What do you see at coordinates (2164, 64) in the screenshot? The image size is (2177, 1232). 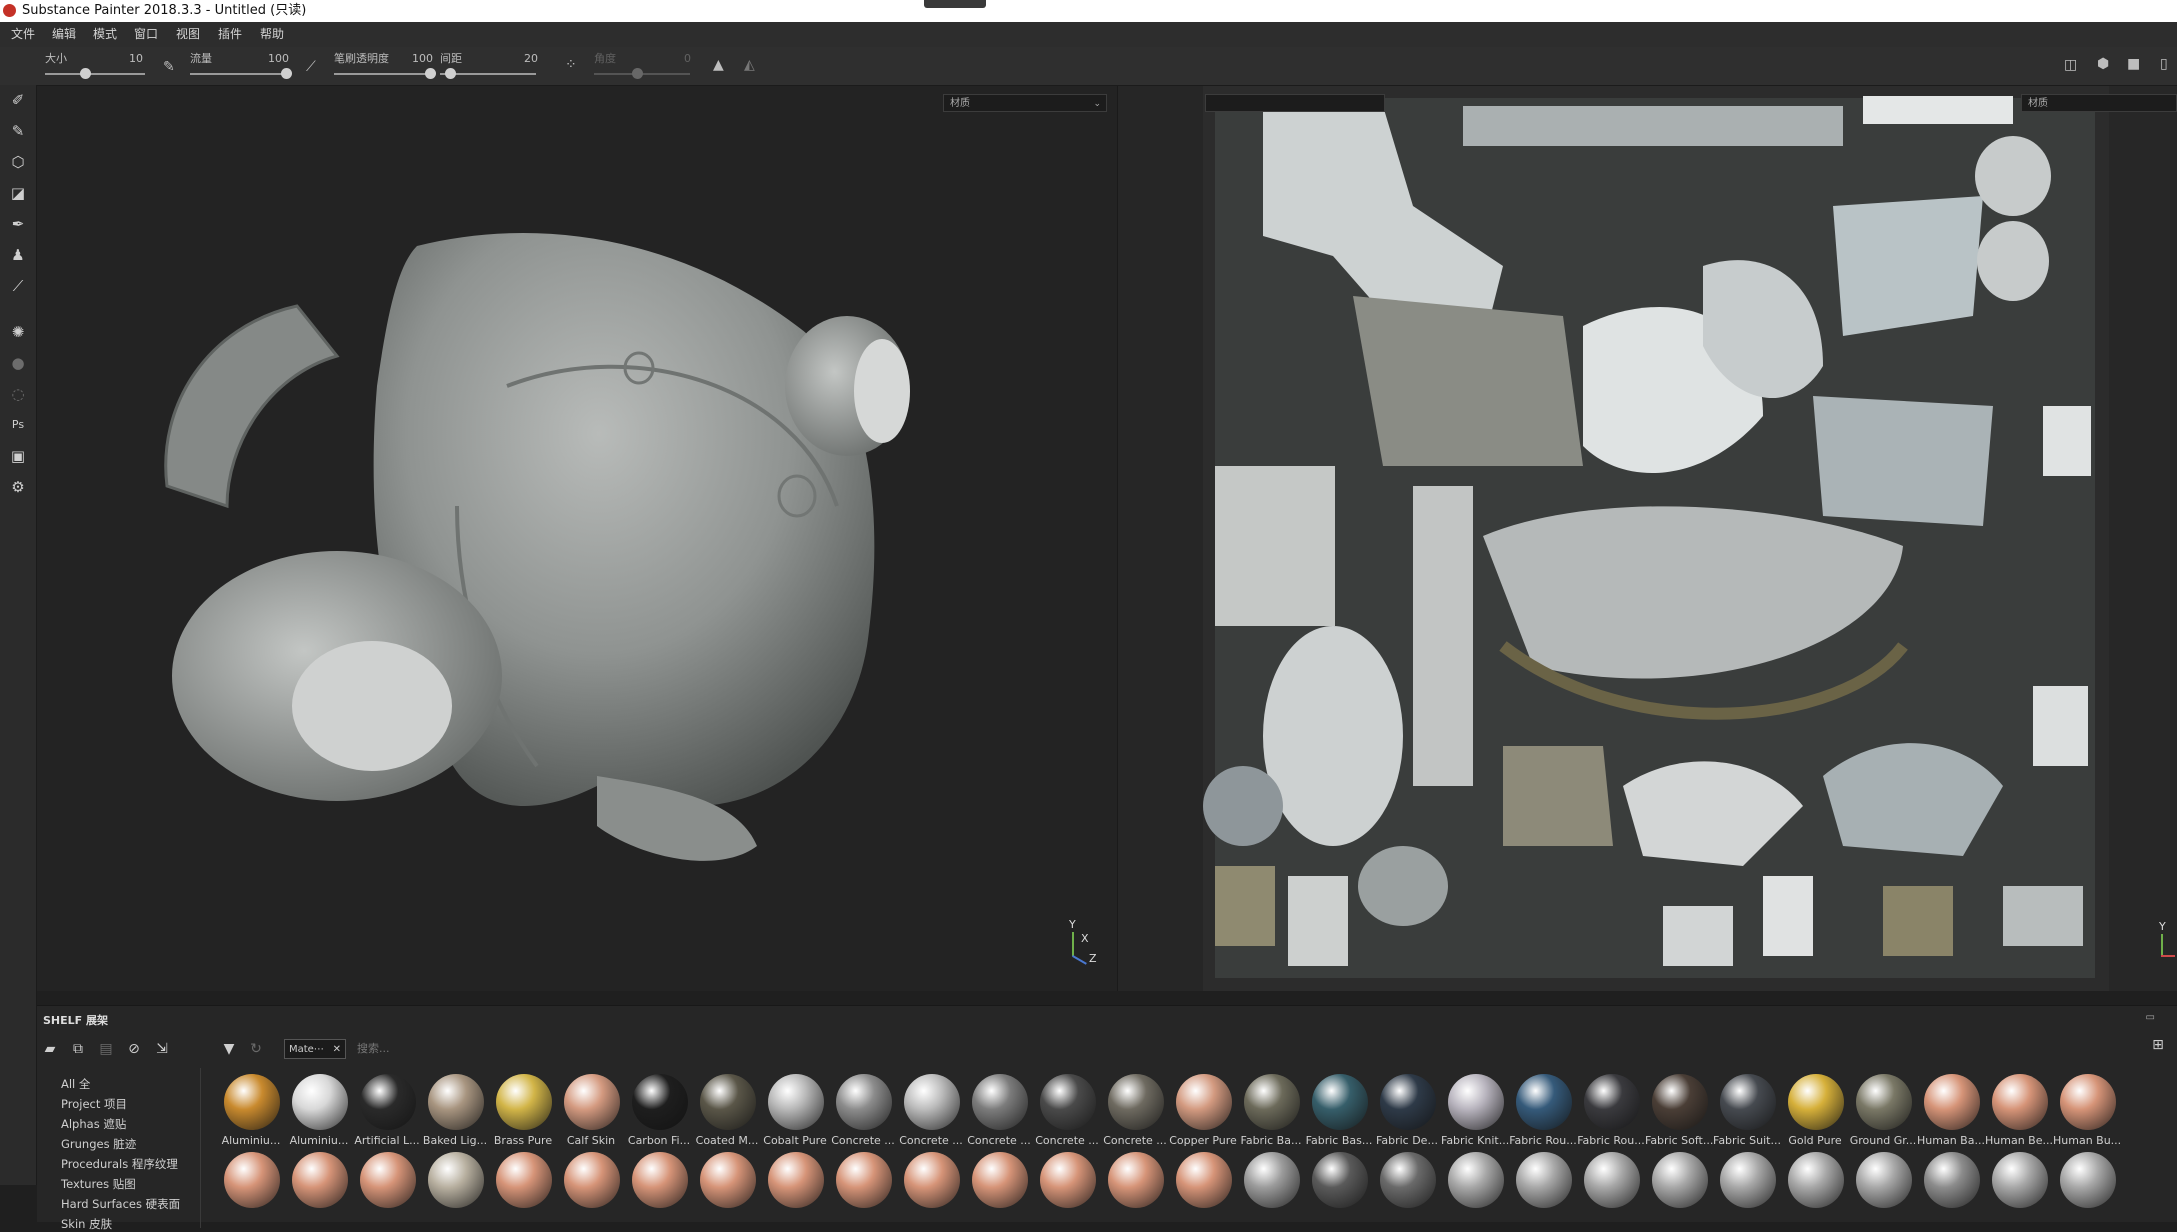 I see `display-settings-icon: ▯` at bounding box center [2164, 64].